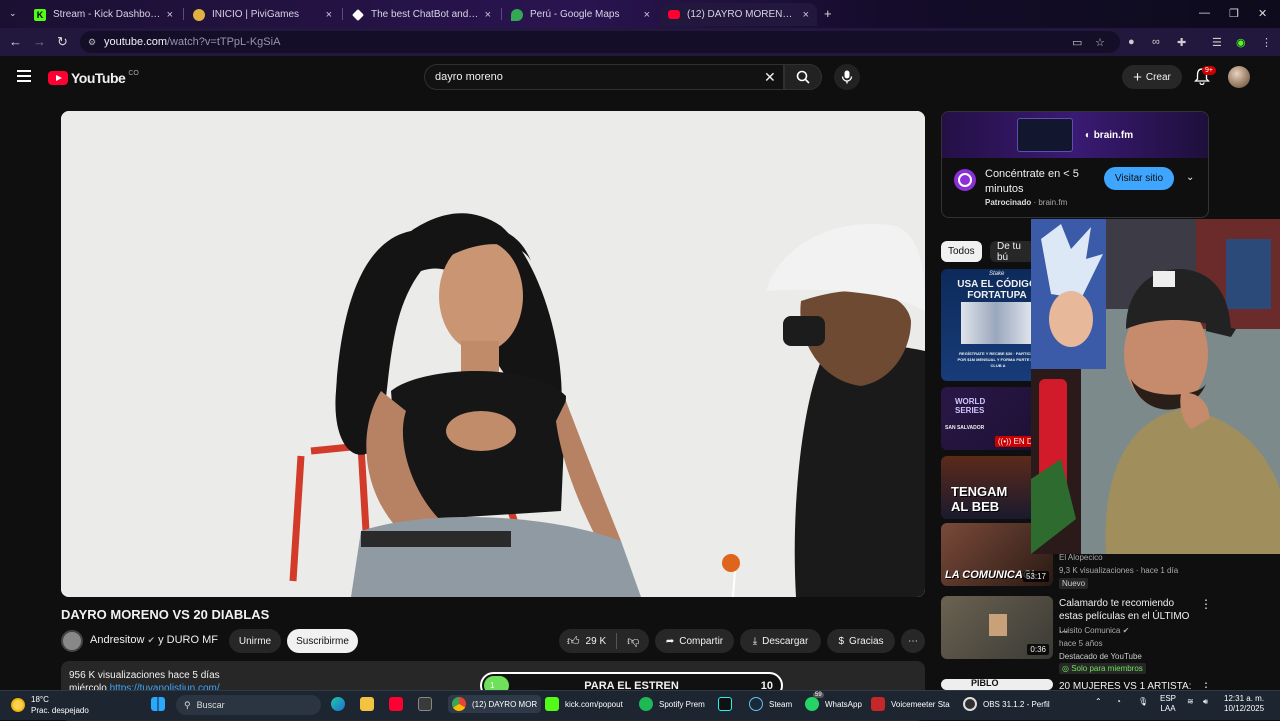  Describe the element at coordinates (1126, 630) in the screenshot. I see `verified-icon: ✔` at that location.